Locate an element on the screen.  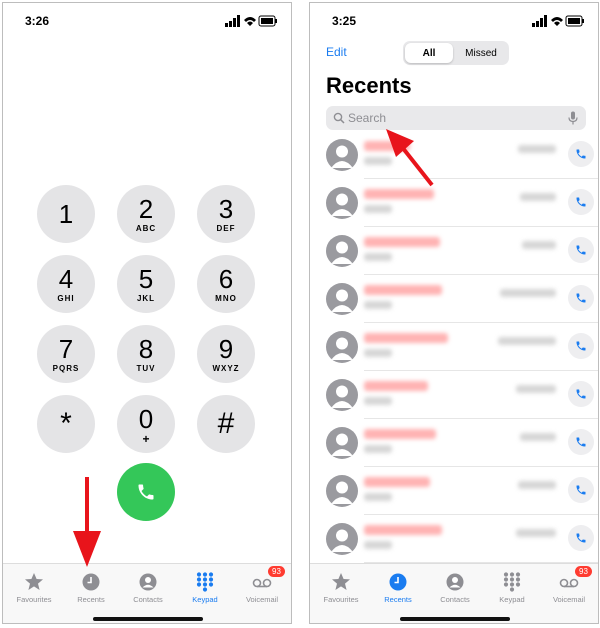
key-digit: # is located at coordinates (226, 423).